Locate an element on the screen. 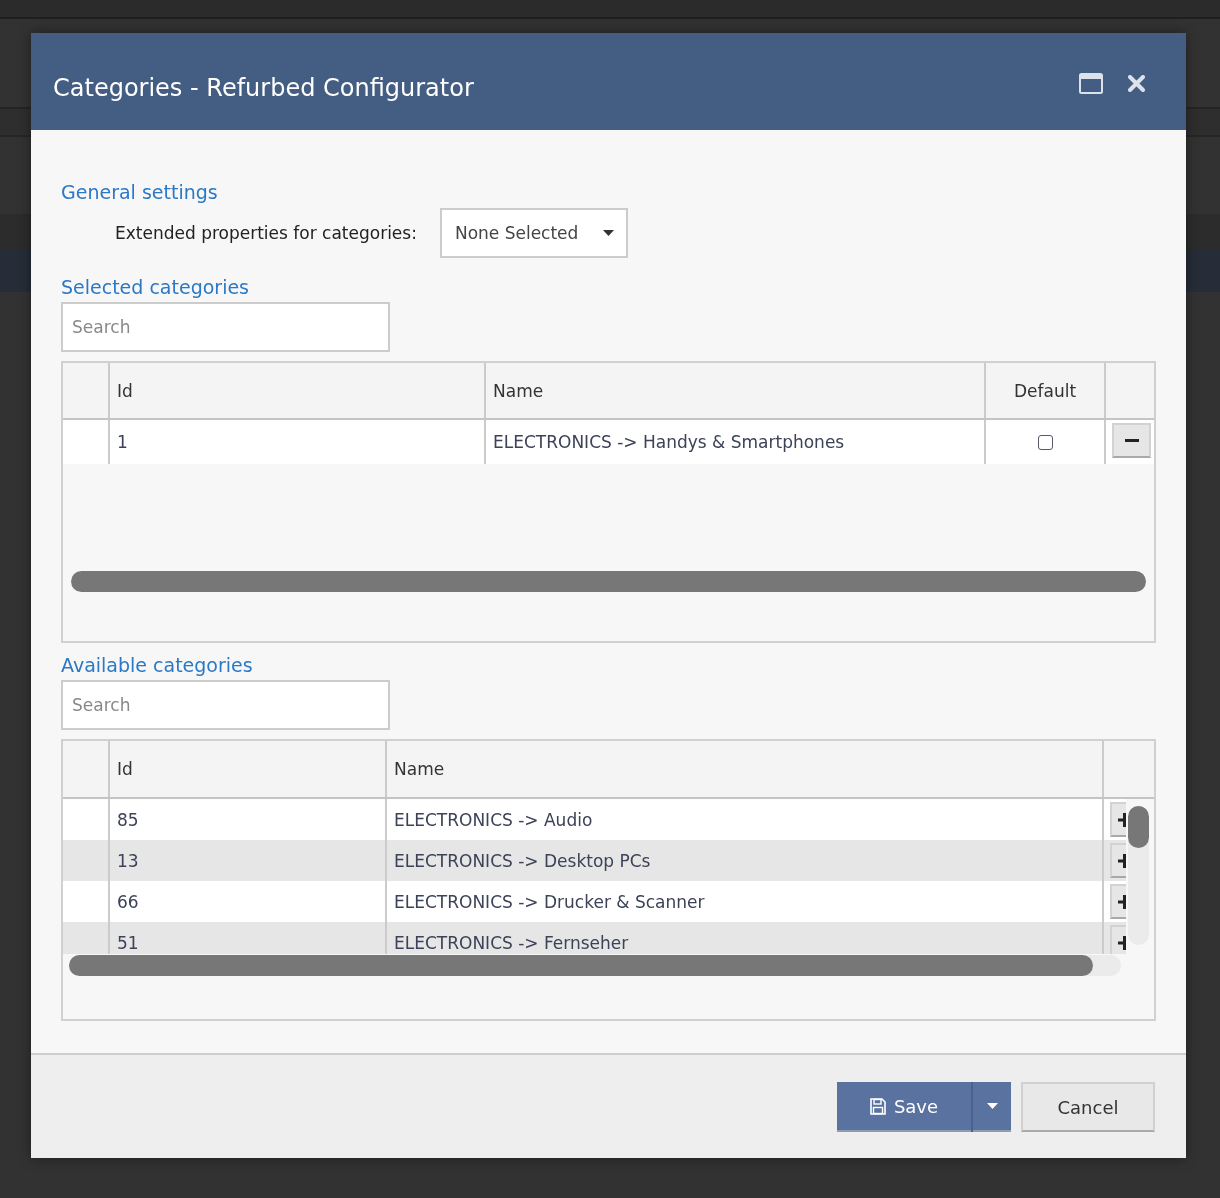 Image resolution: width=1220 pixels, height=1198 pixels. save-button: Save is located at coordinates (904, 1107).